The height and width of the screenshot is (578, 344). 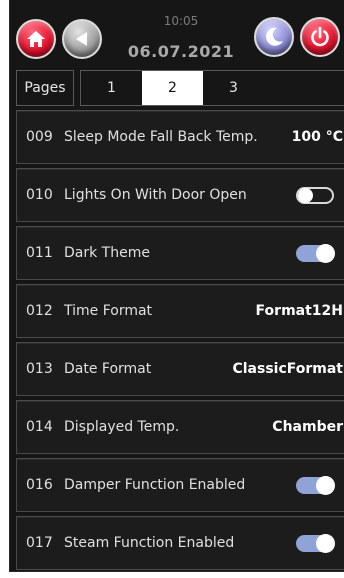 What do you see at coordinates (180, 311) in the screenshot?
I see `setting-row-time-format: 012 Time Format Format12H` at bounding box center [180, 311].